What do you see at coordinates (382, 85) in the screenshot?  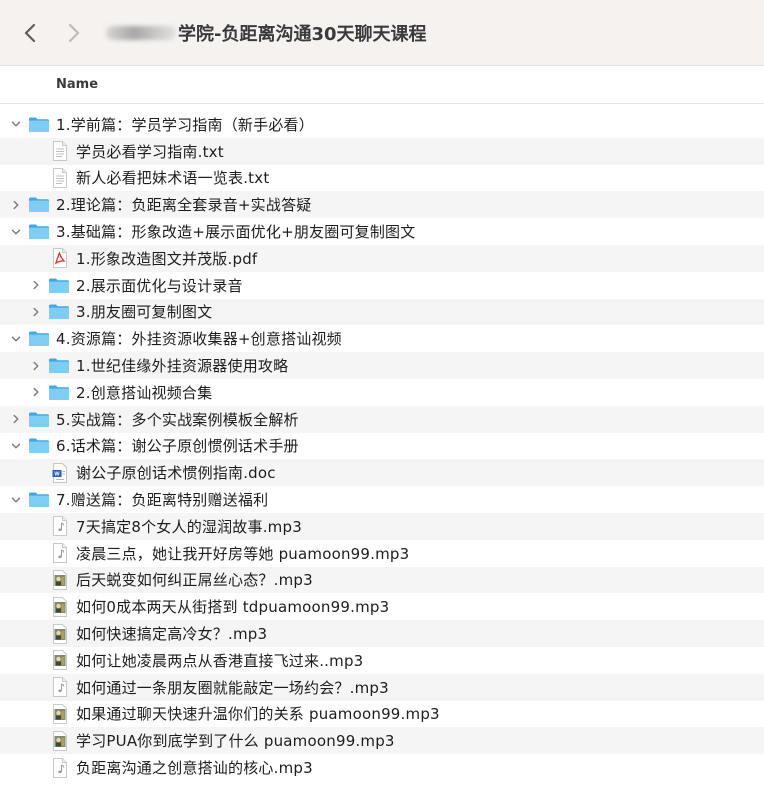 I see `column-header-name: Name` at bounding box center [382, 85].